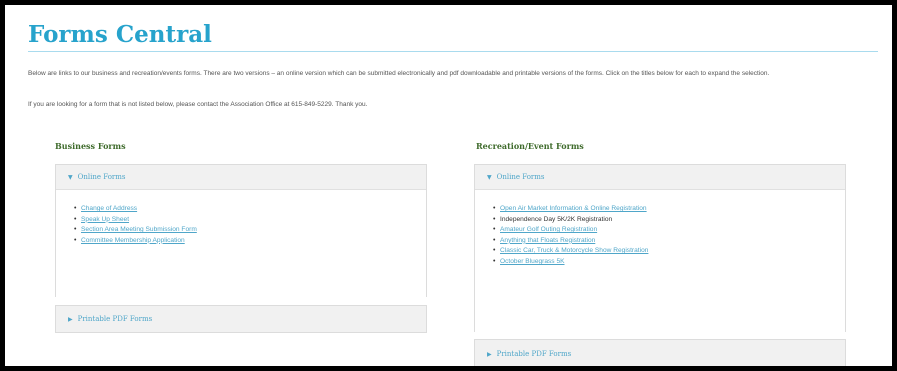 Image resolution: width=897 pixels, height=371 pixels. I want to click on list-item: • Section Area Meeting Submission Form, so click(135, 230).